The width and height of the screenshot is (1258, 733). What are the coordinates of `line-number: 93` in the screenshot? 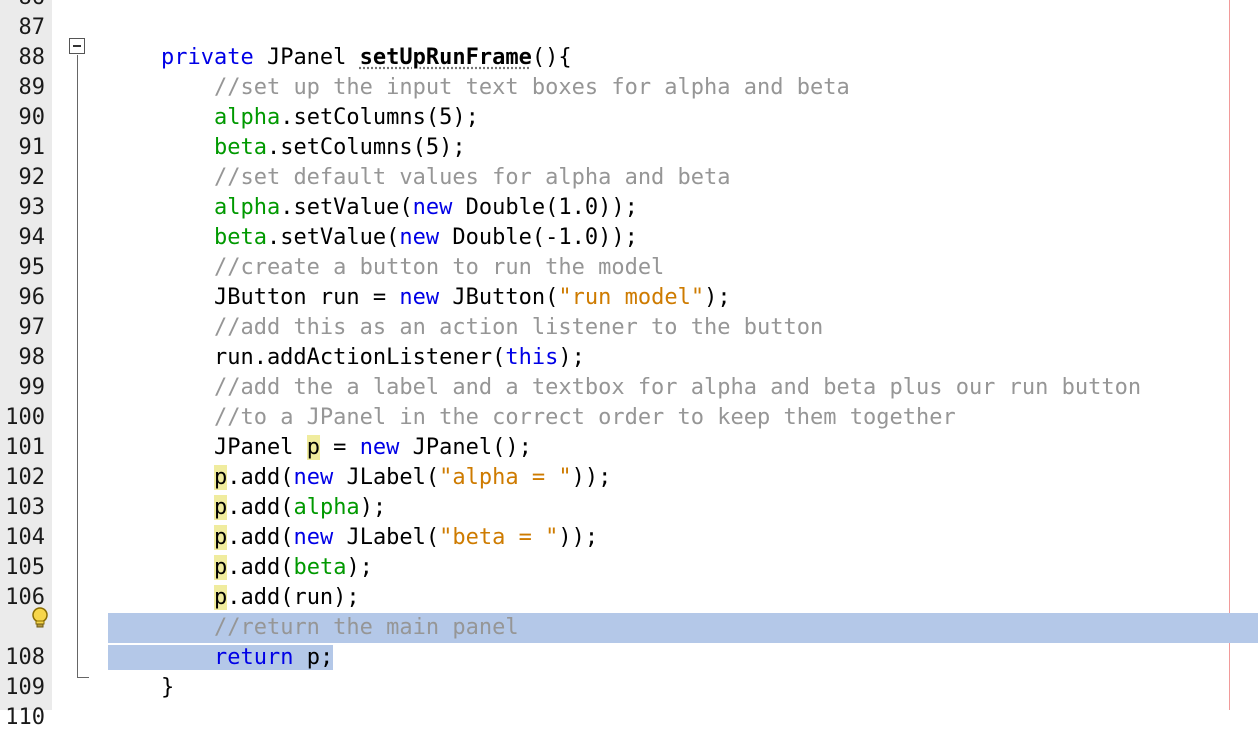 It's located at (32, 207).